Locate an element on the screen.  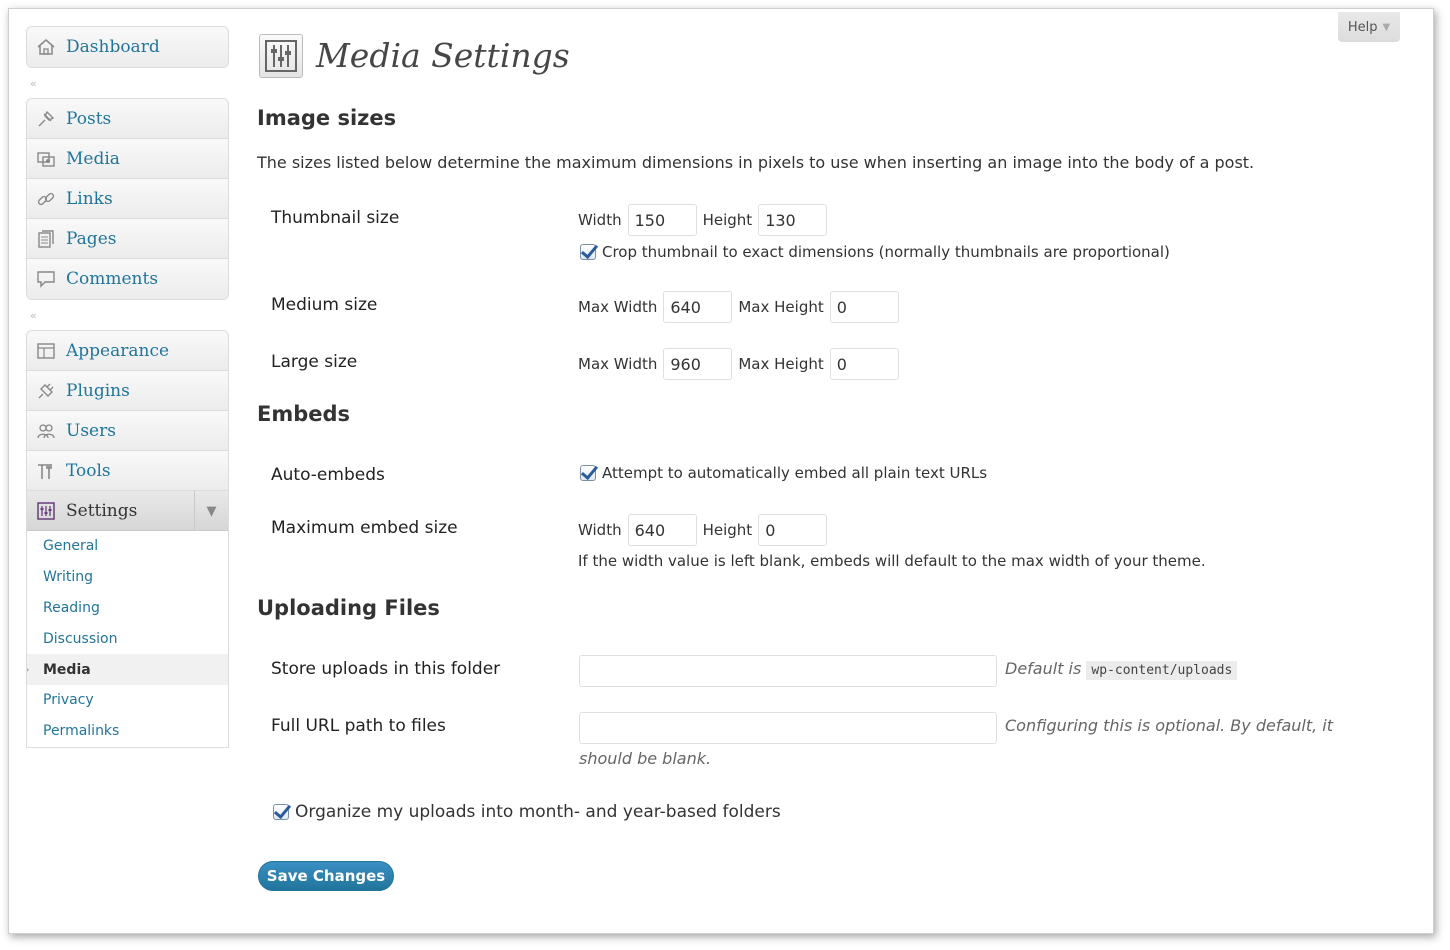
store-uploads-hint: Default is wp-content/uploads is located at coordinates (1121, 669).